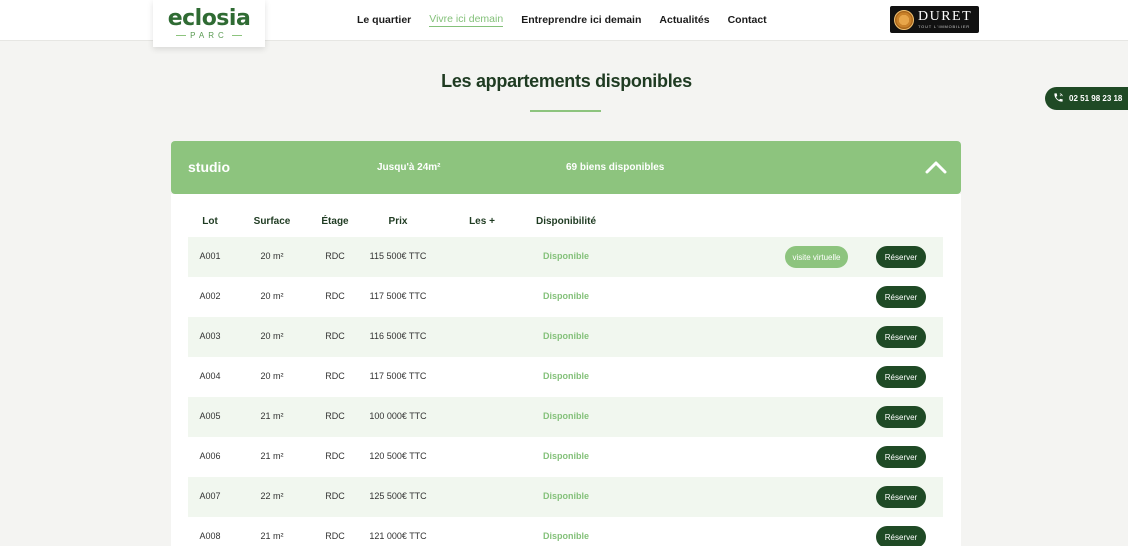 This screenshot has height=546, width=1128. I want to click on logo-line-left, so click(181, 35).